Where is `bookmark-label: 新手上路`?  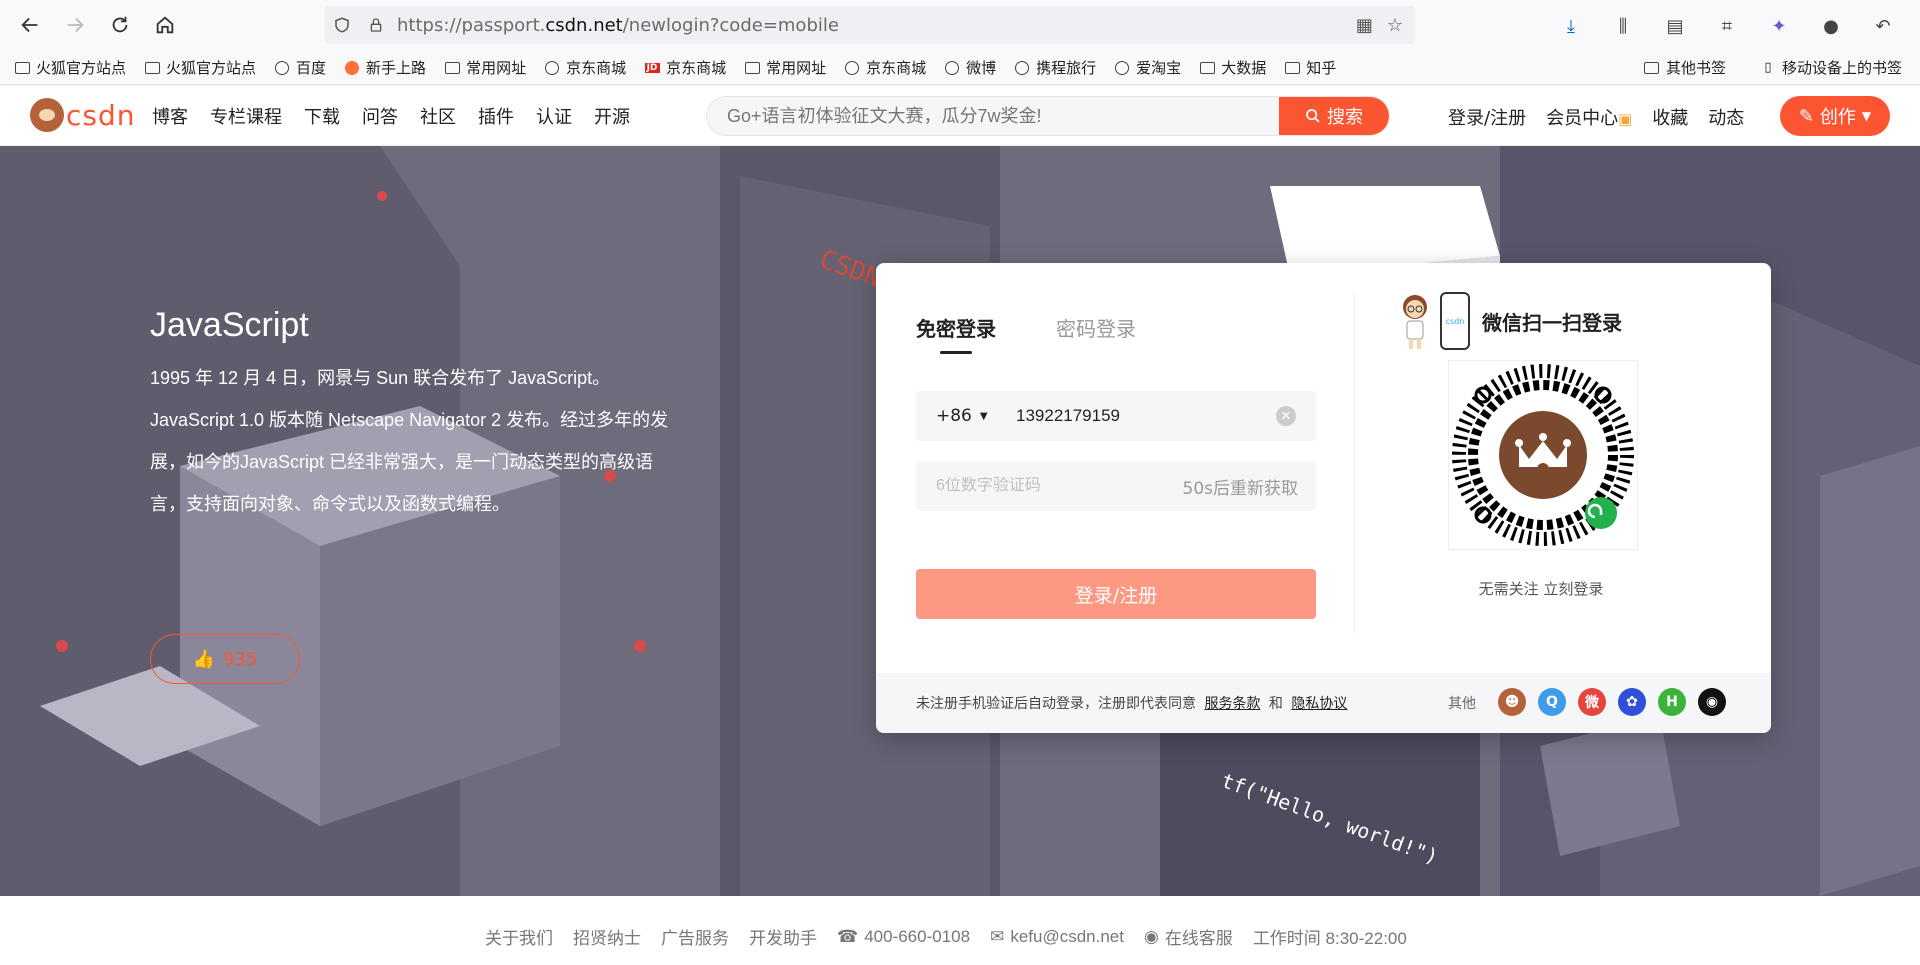 bookmark-label: 新手上路 is located at coordinates (396, 68).